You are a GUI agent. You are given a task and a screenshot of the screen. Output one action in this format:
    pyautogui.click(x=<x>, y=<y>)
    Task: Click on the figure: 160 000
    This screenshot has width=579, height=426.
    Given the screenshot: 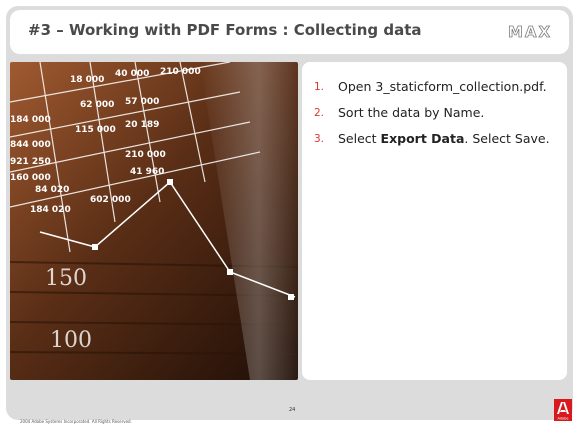 What is the action you would take?
    pyautogui.click(x=30, y=178)
    